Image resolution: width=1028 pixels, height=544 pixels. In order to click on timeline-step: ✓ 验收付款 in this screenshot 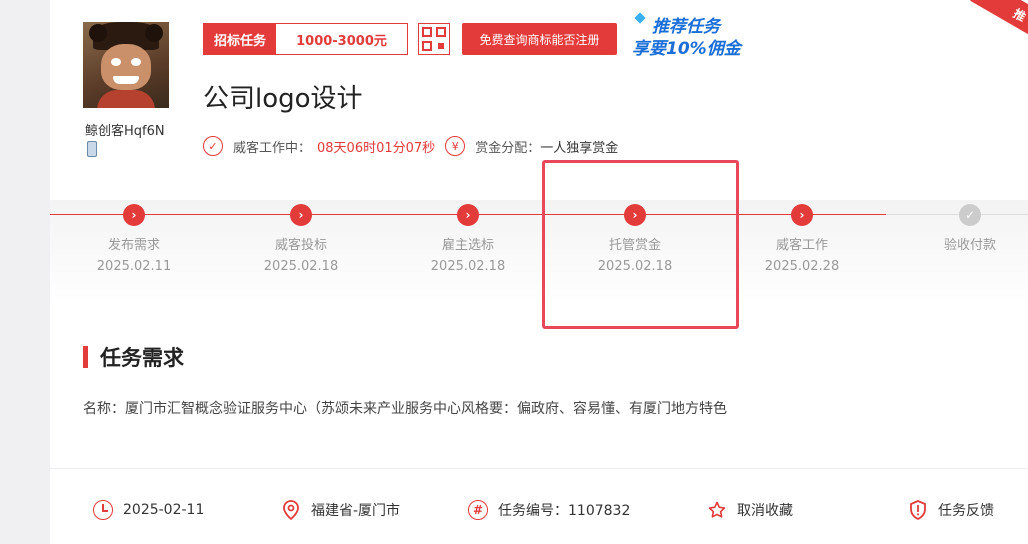, I will do `click(969, 231)`.